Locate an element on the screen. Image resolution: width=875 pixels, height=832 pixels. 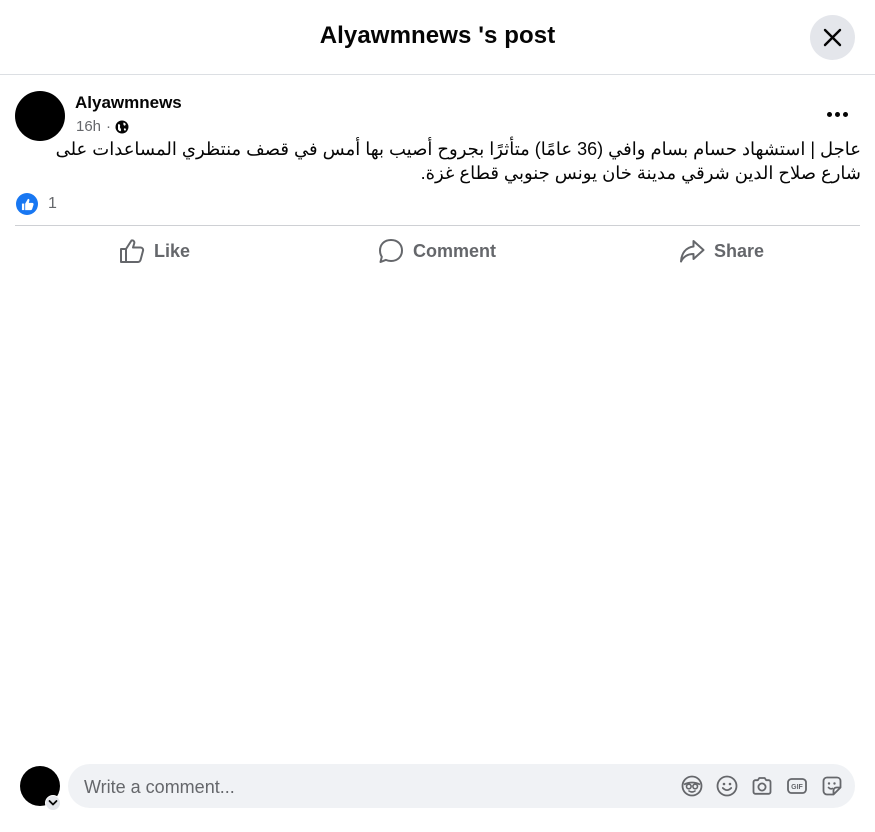
like-button: Like is located at coordinates (154, 251).